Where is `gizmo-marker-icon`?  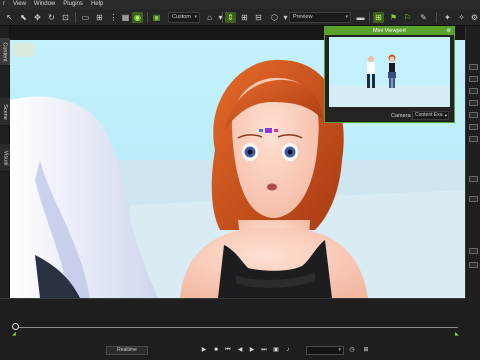
gizmo-marker-icon is located at coordinates (268, 130).